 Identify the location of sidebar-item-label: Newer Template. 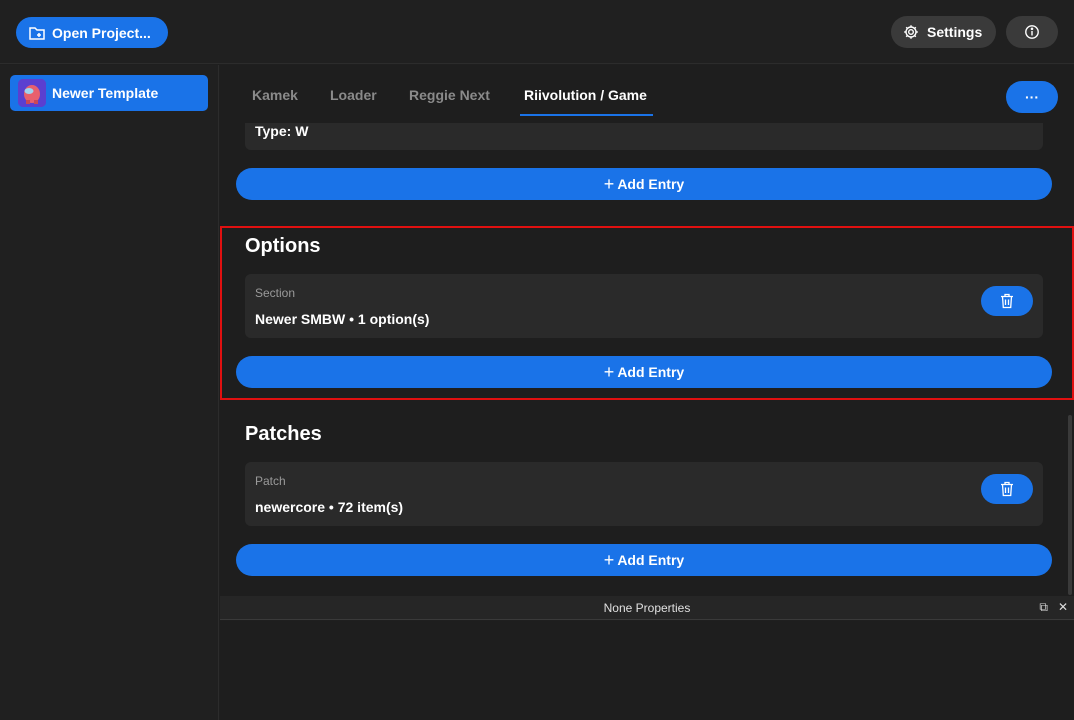
(105, 93).